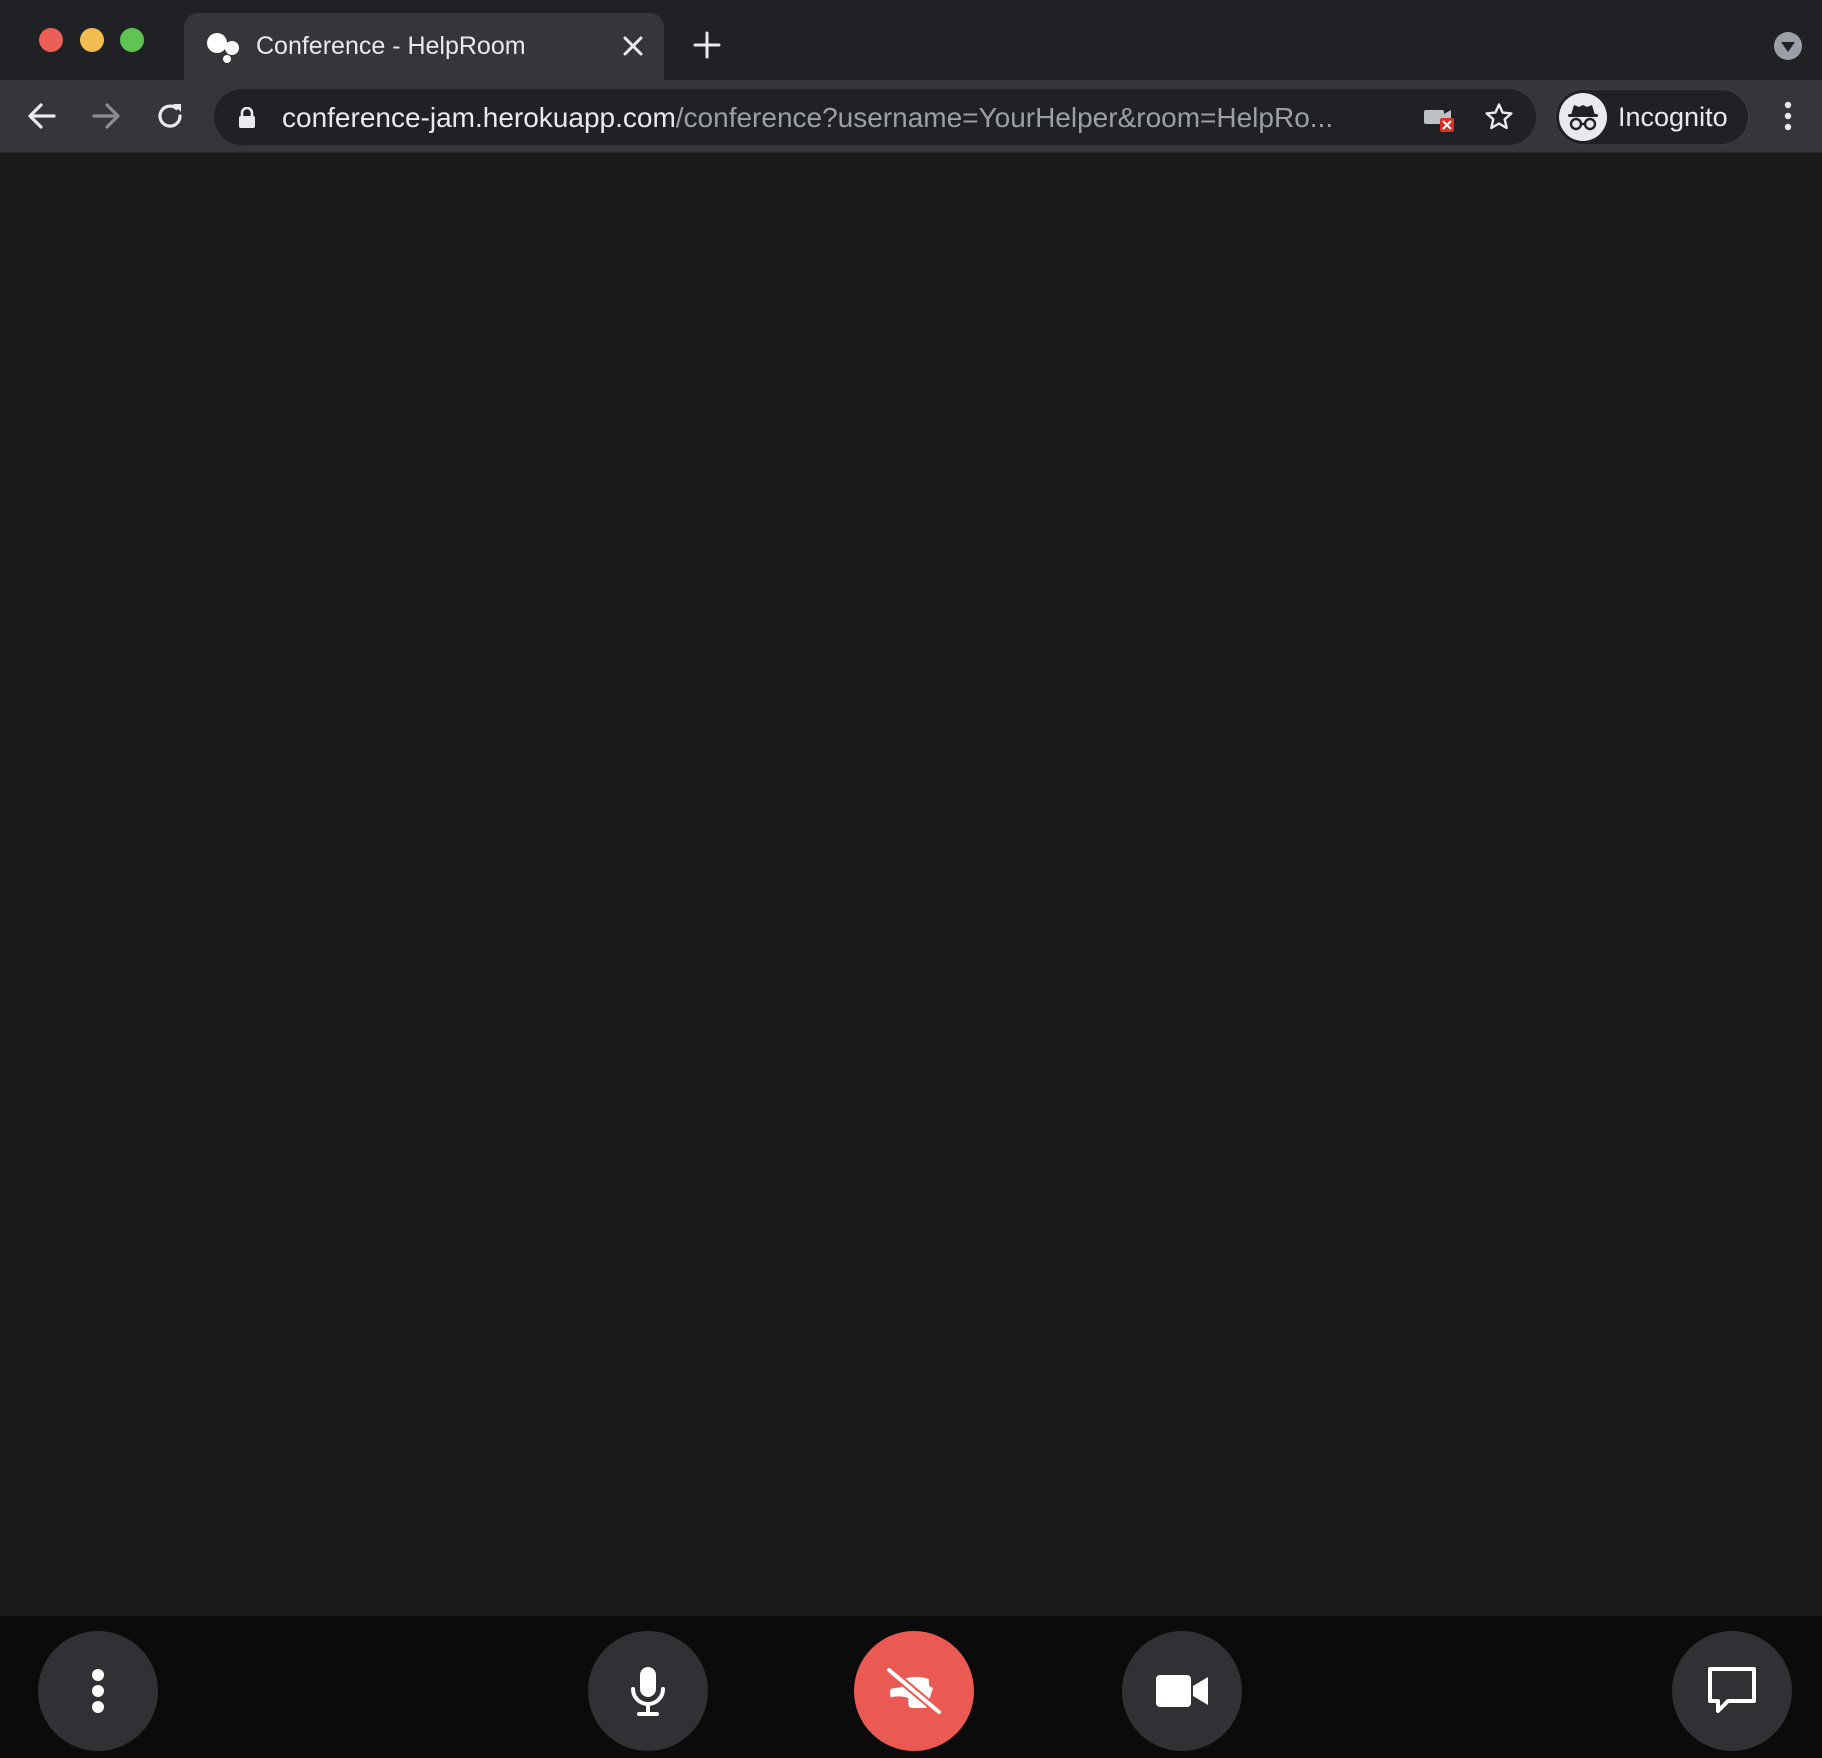  What do you see at coordinates (1583, 117) in the screenshot?
I see `incognito-icon` at bounding box center [1583, 117].